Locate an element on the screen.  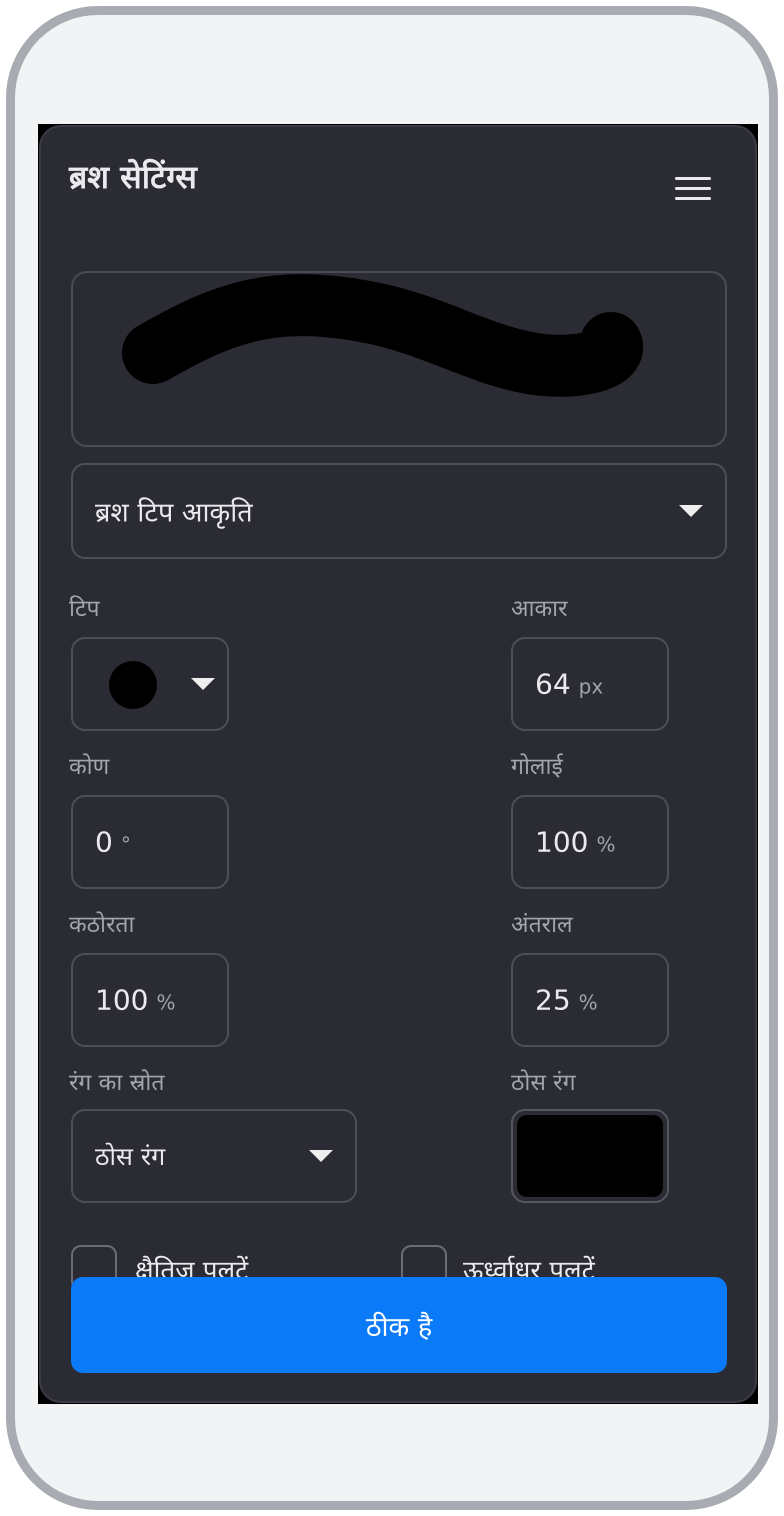
angle-label: कोण is located at coordinates (89, 767).